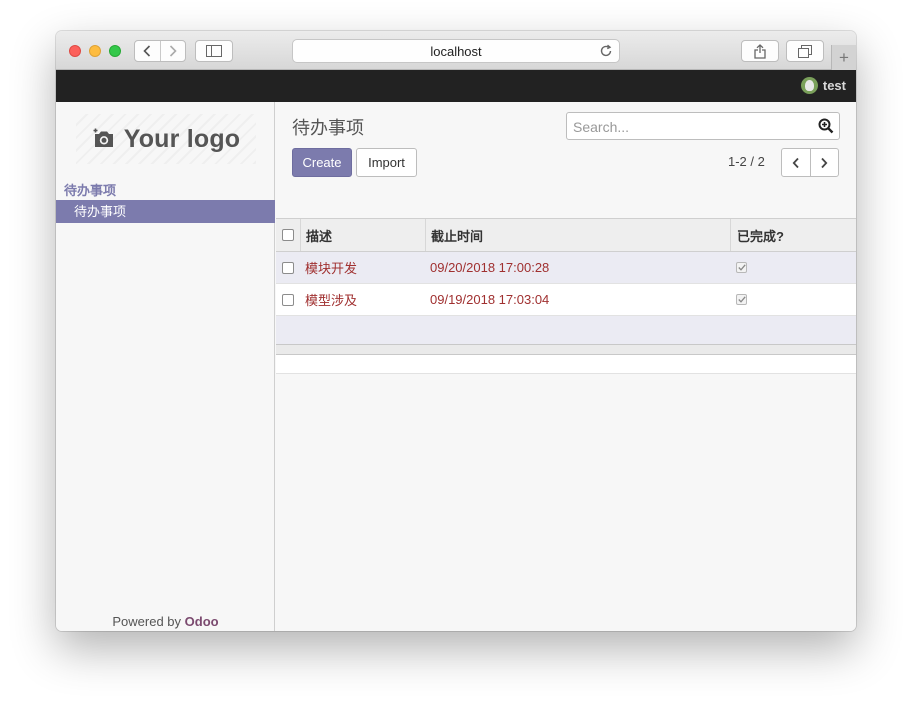  What do you see at coordinates (322, 162) in the screenshot?
I see `create-button: Create` at bounding box center [322, 162].